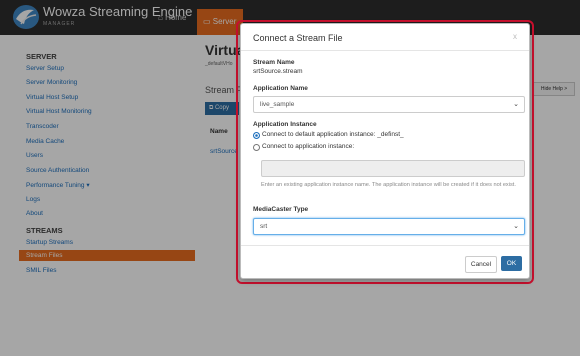 This screenshot has height=356, width=580. What do you see at coordinates (278, 71) in the screenshot?
I see `stream-name-value: srtSource.stream` at bounding box center [278, 71].